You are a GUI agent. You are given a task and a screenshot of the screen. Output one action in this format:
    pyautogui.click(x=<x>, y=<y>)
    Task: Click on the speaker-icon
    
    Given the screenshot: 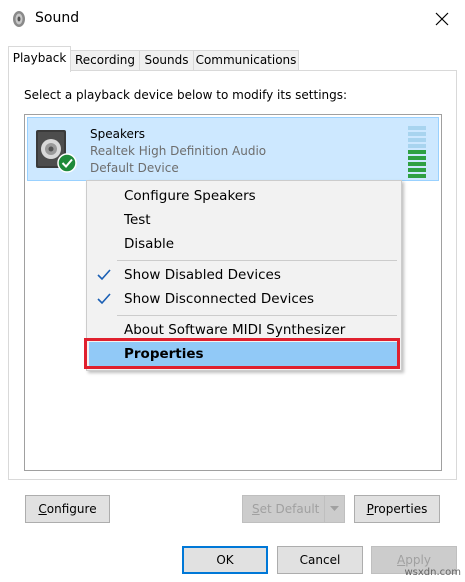 What is the action you would take?
    pyautogui.click(x=56, y=151)
    